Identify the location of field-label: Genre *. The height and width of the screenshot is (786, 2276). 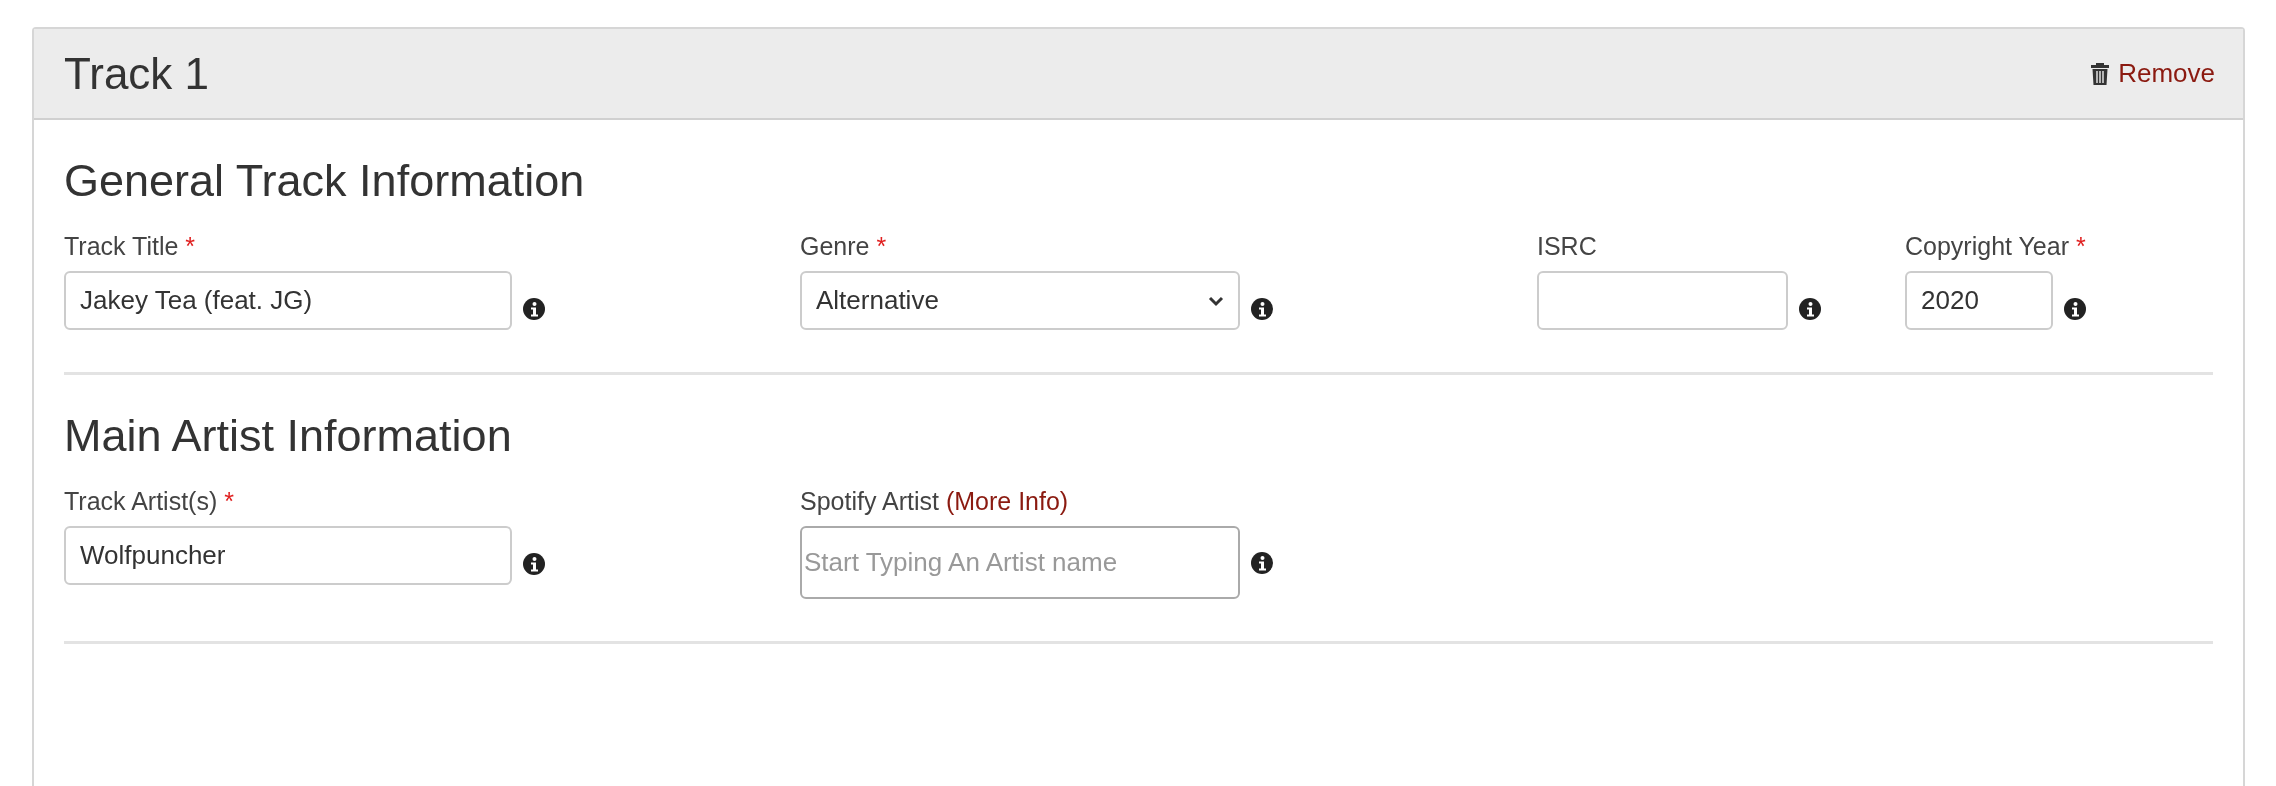
(844, 246).